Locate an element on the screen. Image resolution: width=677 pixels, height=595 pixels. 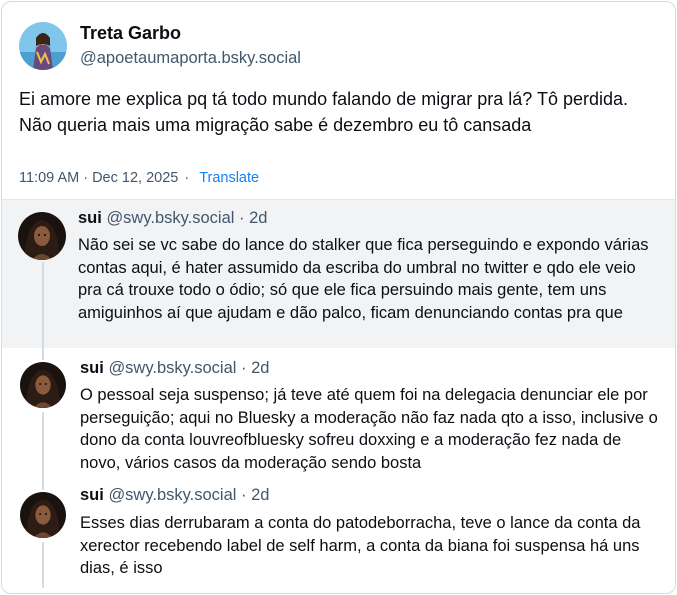
translate-link: Translate is located at coordinates (229, 178).